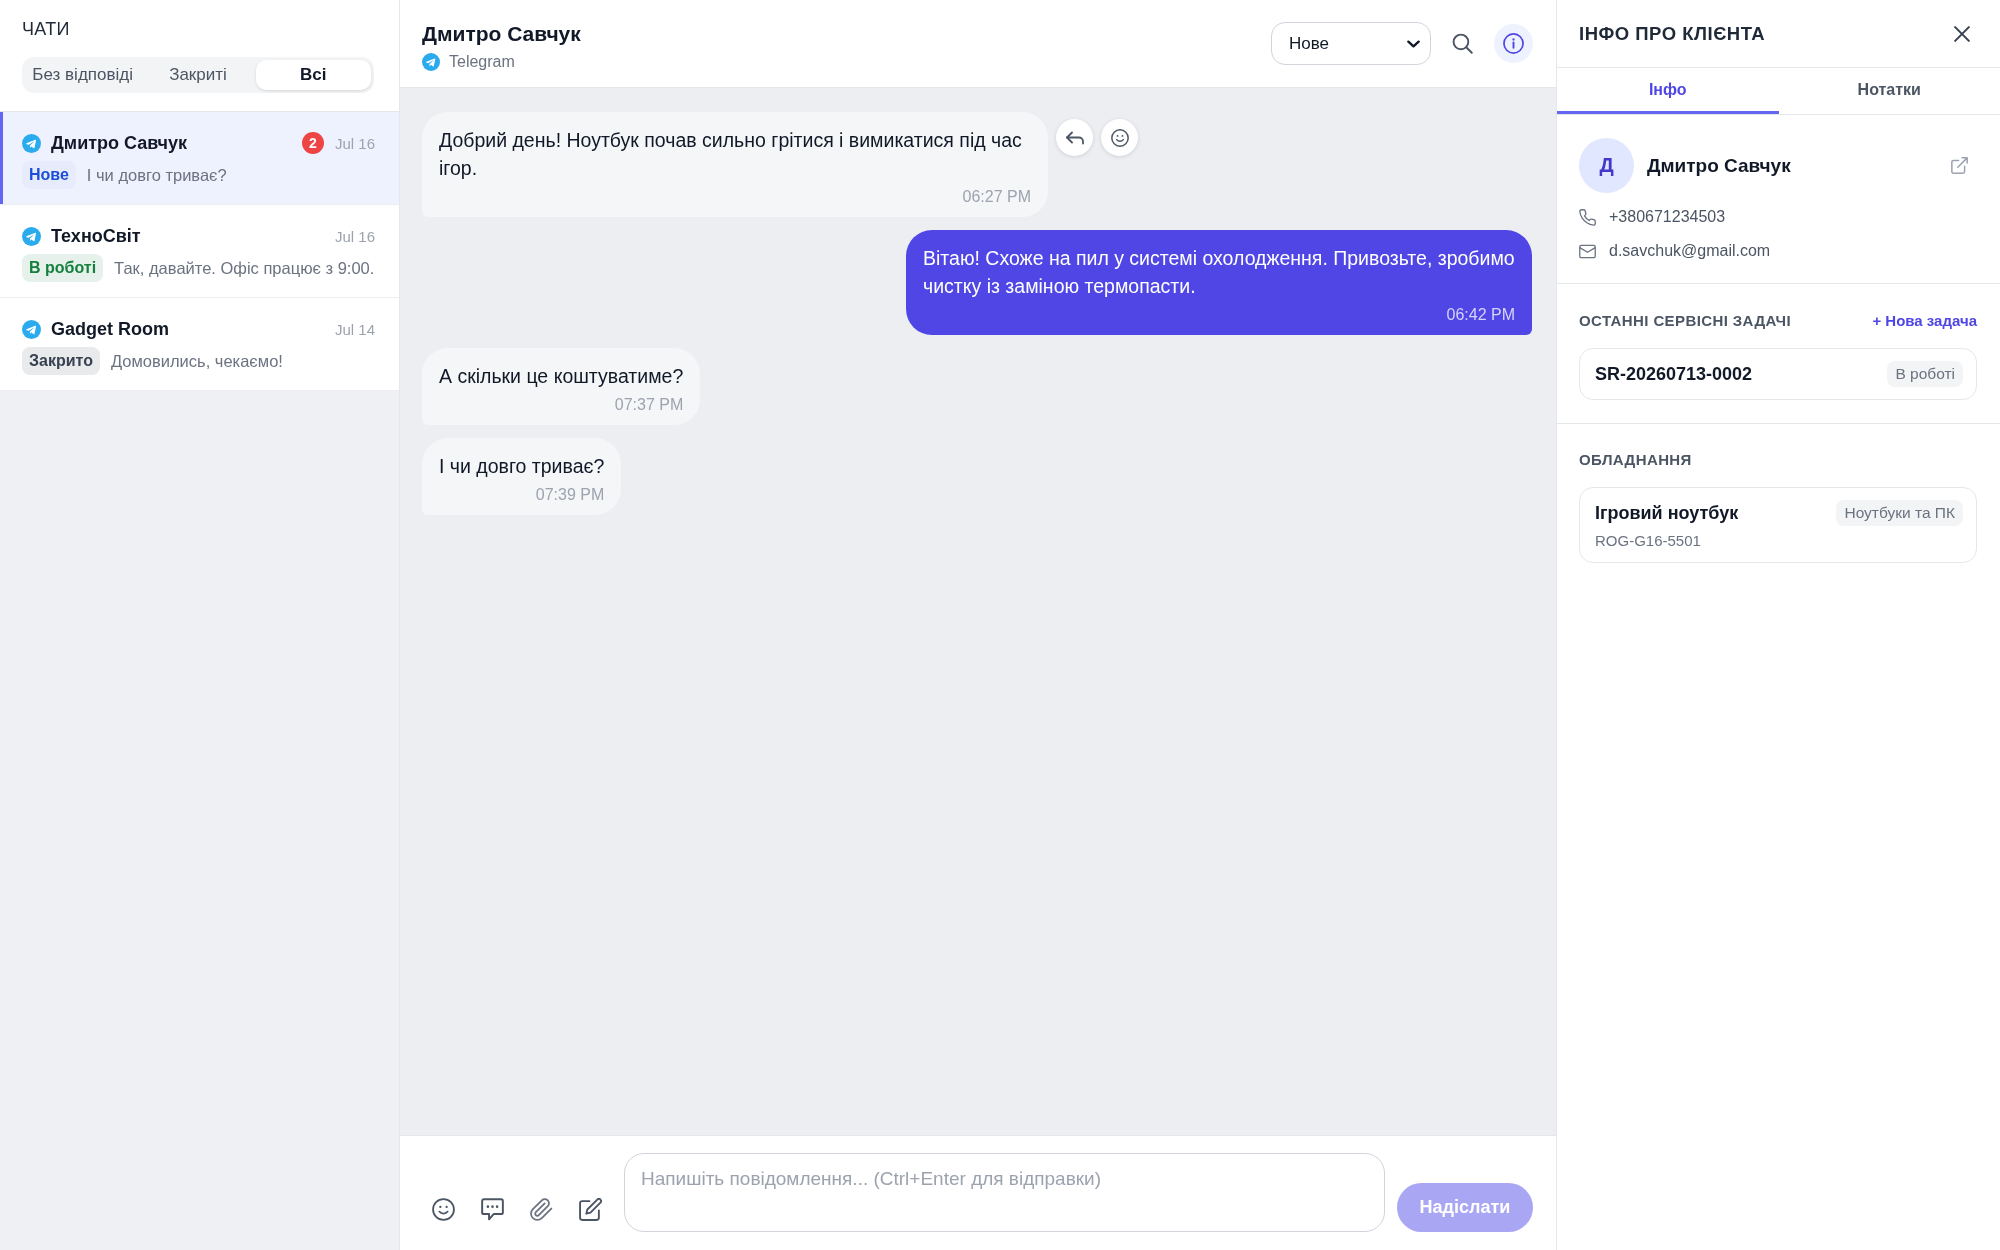 The width and height of the screenshot is (2000, 1250). I want to click on edit-icon, so click(590, 1209).